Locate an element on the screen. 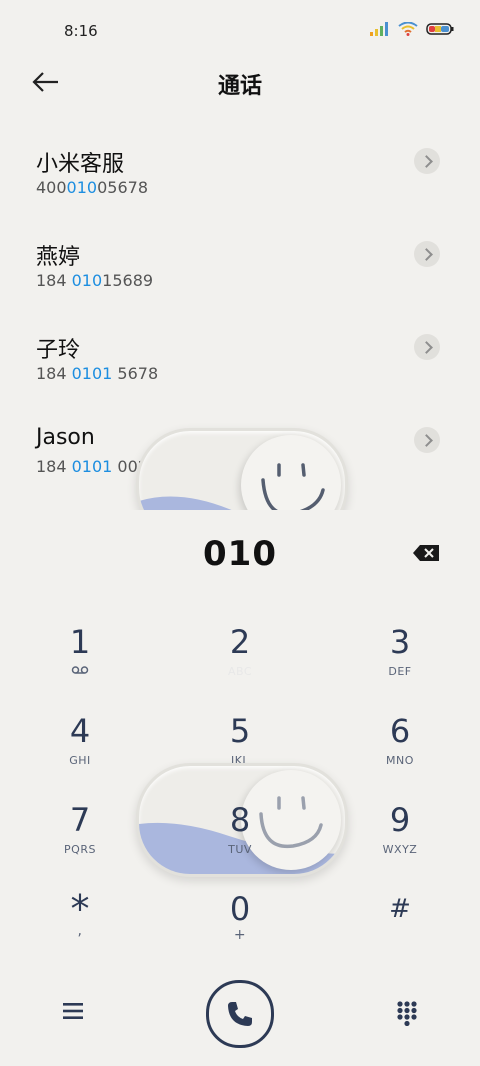 This screenshot has height=1066, width=480. contact-number: 40001005678 is located at coordinates (92, 187).